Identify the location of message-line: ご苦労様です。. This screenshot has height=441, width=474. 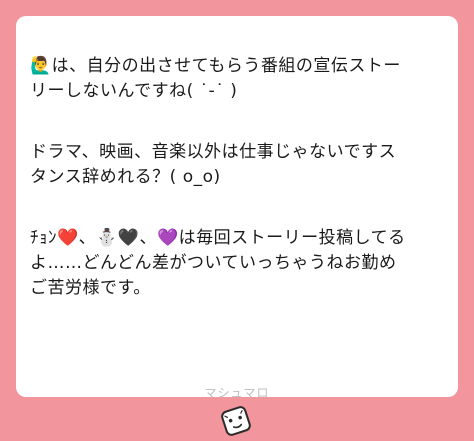
(90, 288).